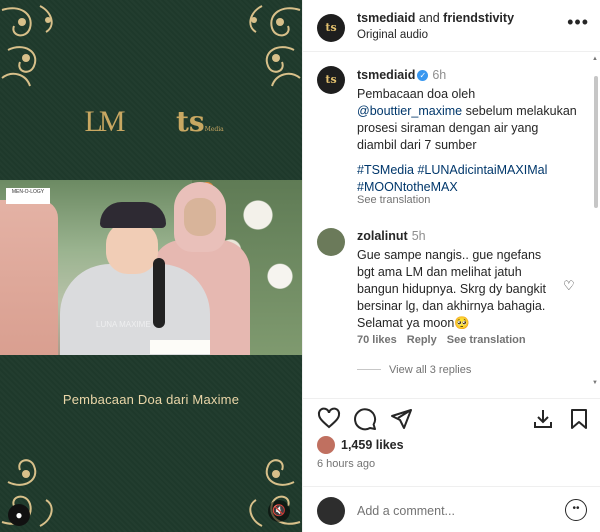 The width and height of the screenshot is (600, 532). I want to click on download-icon, so click(543, 419).